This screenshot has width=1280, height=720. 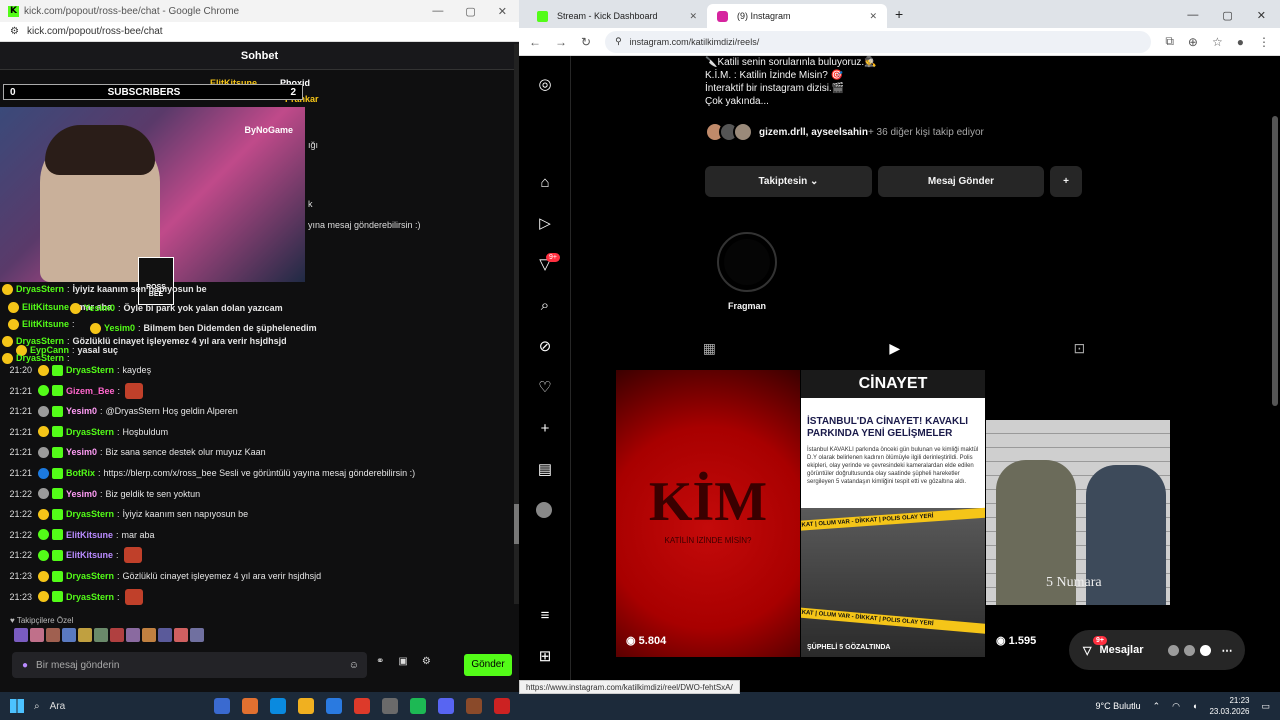 I want to click on explorer-icon, so click(x=306, y=706).